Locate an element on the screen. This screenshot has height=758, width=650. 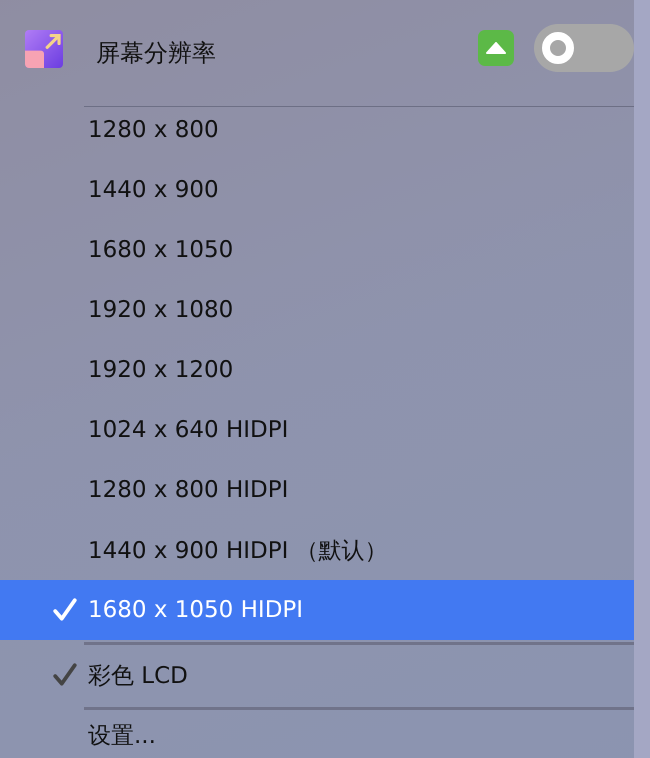
resolution-item: 1680 x 1050 is located at coordinates (317, 250).